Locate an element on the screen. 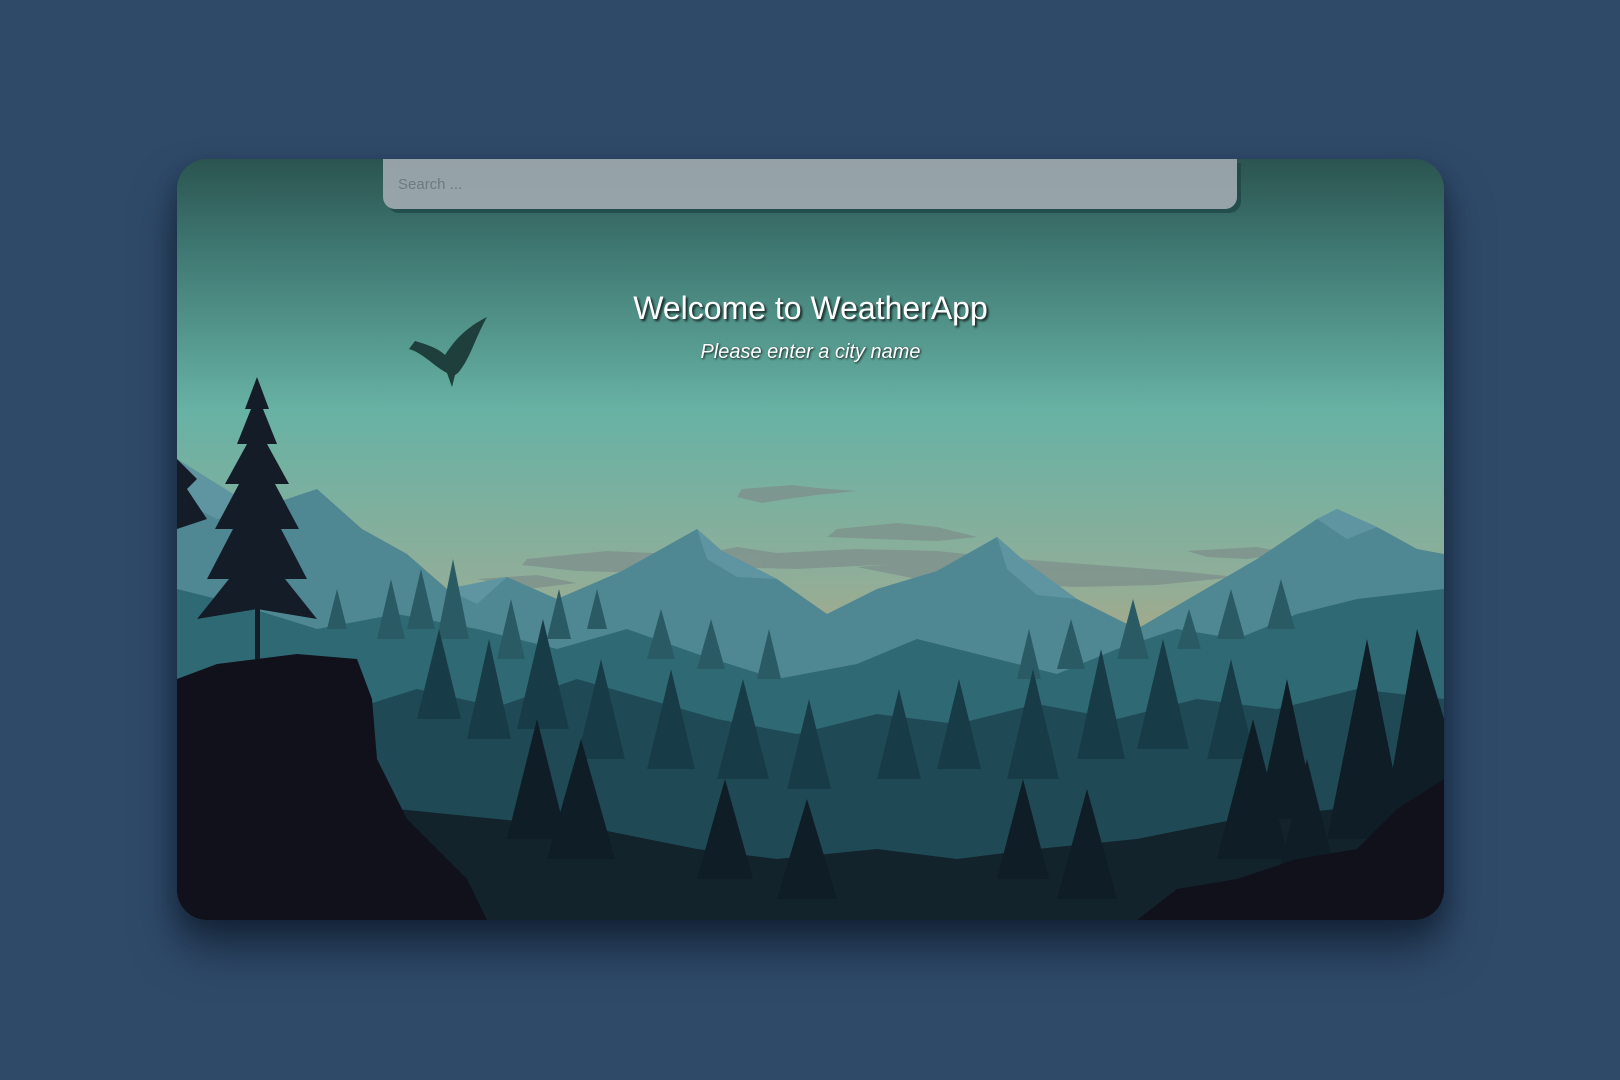  welcome-subtitle: Please enter a city name is located at coordinates (810, 352).